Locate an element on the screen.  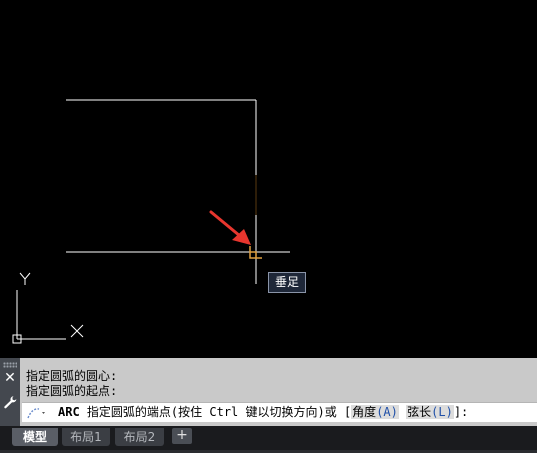
command-pen-icon is located at coordinates (37, 413).